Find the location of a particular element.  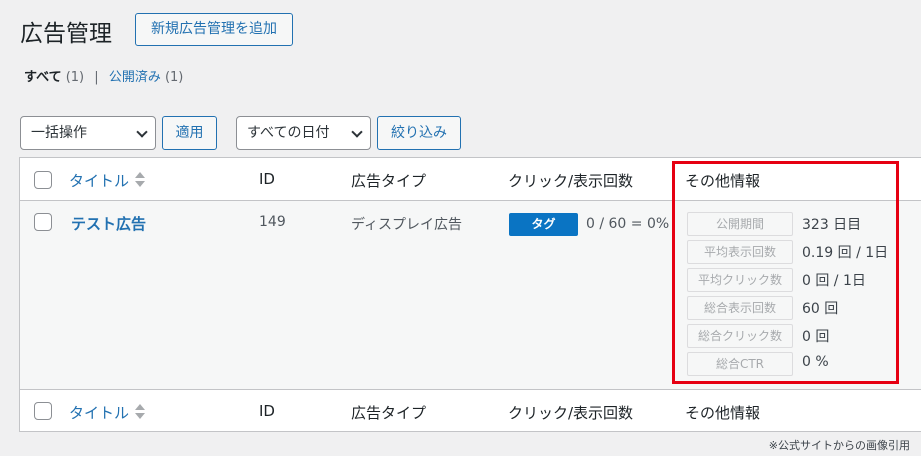

date-filter-value: すべての日付 is located at coordinates (288, 133).